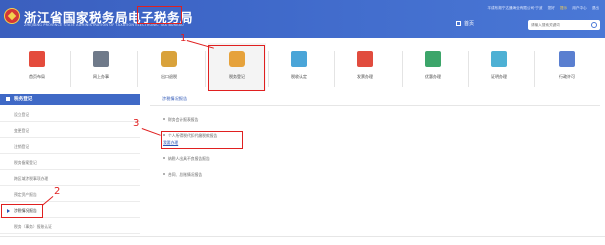 Image resolution: width=605 pixels, height=245 pixels. Describe the element at coordinates (365, 76) in the screenshot. I see `nav-label-5: 发票办理` at that location.